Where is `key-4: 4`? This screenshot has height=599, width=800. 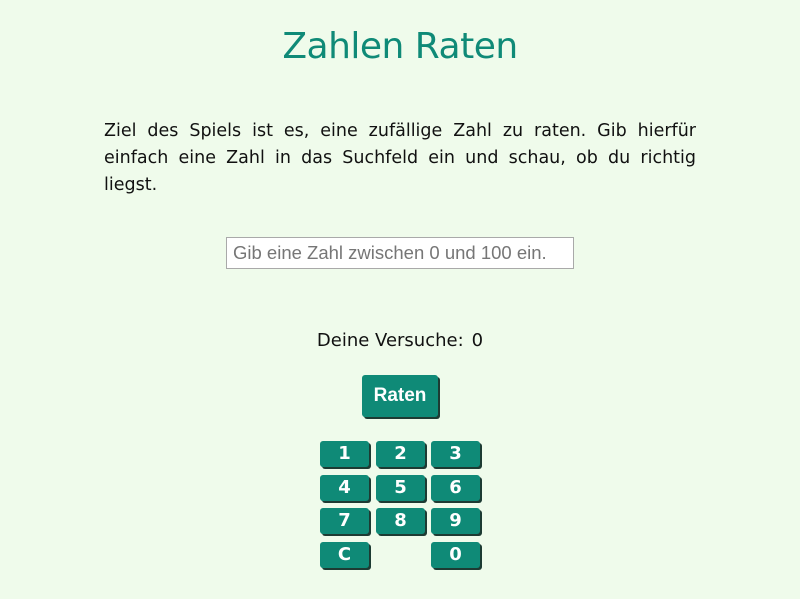
key-4: 4 is located at coordinates (344, 488).